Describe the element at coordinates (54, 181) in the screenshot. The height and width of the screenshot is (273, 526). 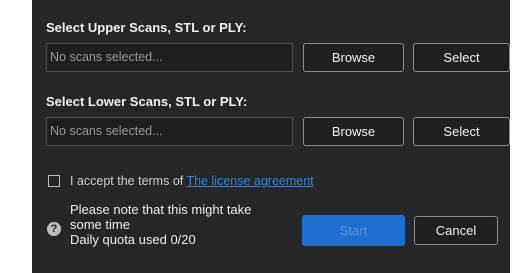
I see `accept-terms-checkbox` at that location.